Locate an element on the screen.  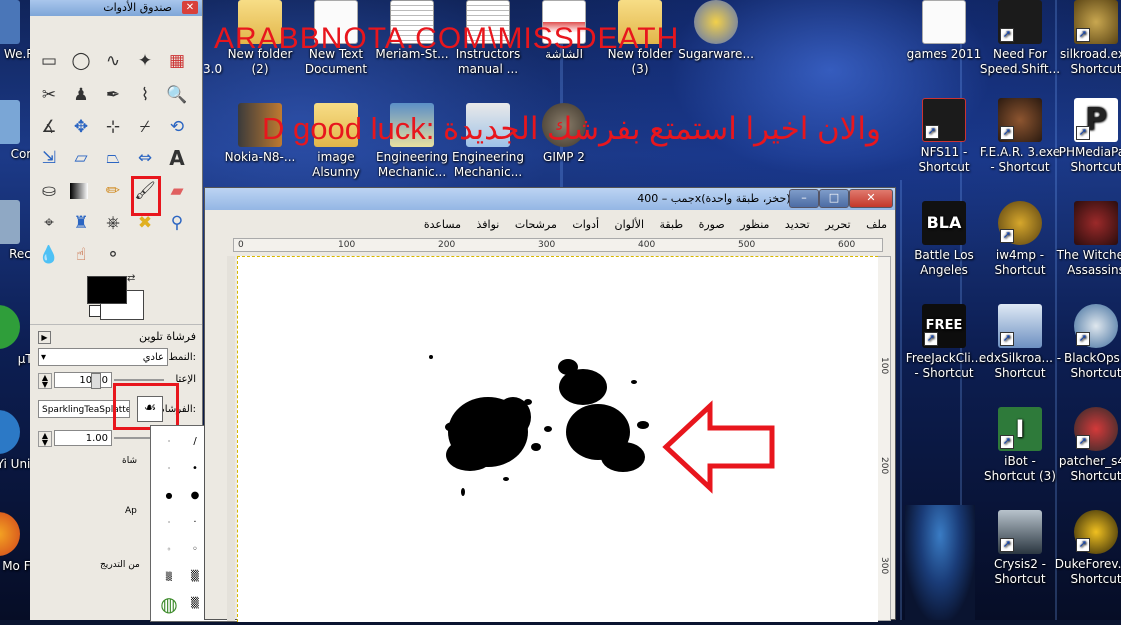
brush-swatch: ▒ is located at coordinates (169, 577).